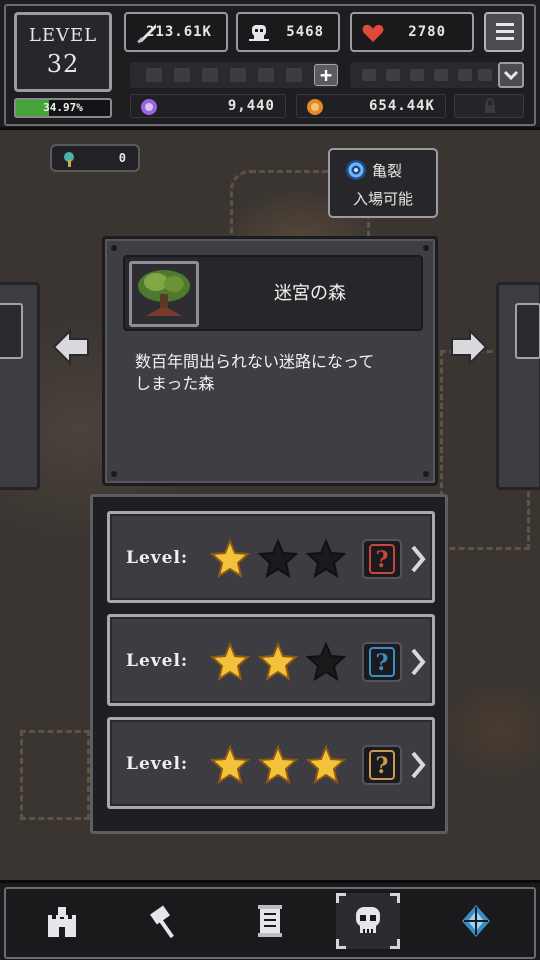 Image resolution: width=540 pixels, height=960 pixels. I want to click on key-icon, so click(69, 159).